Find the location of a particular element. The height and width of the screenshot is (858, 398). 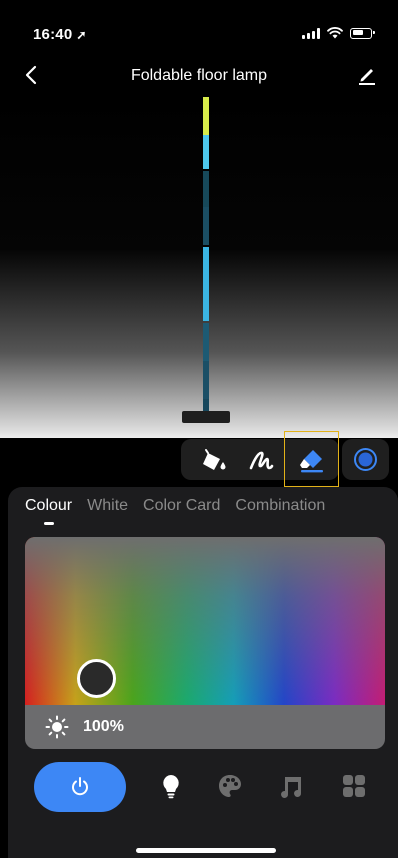

home-indicator is located at coordinates (206, 850).